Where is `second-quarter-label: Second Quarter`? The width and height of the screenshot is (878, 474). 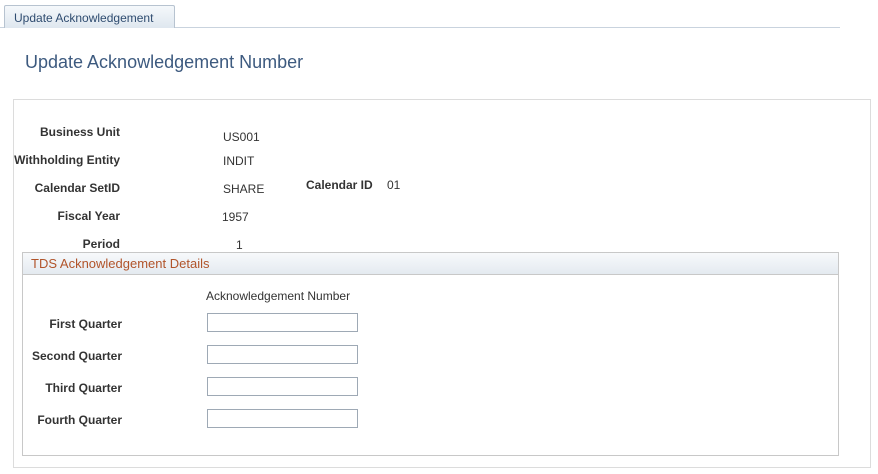
second-quarter-label: Second Quarter is located at coordinates (76, 356).